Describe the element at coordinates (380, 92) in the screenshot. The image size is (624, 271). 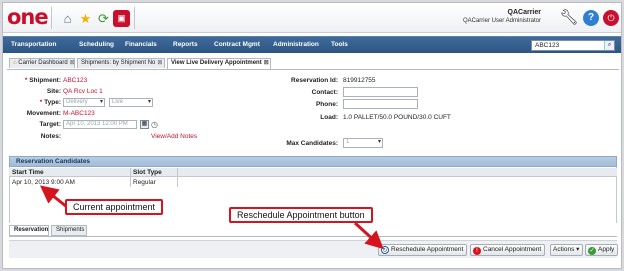
I see `contact-field` at that location.